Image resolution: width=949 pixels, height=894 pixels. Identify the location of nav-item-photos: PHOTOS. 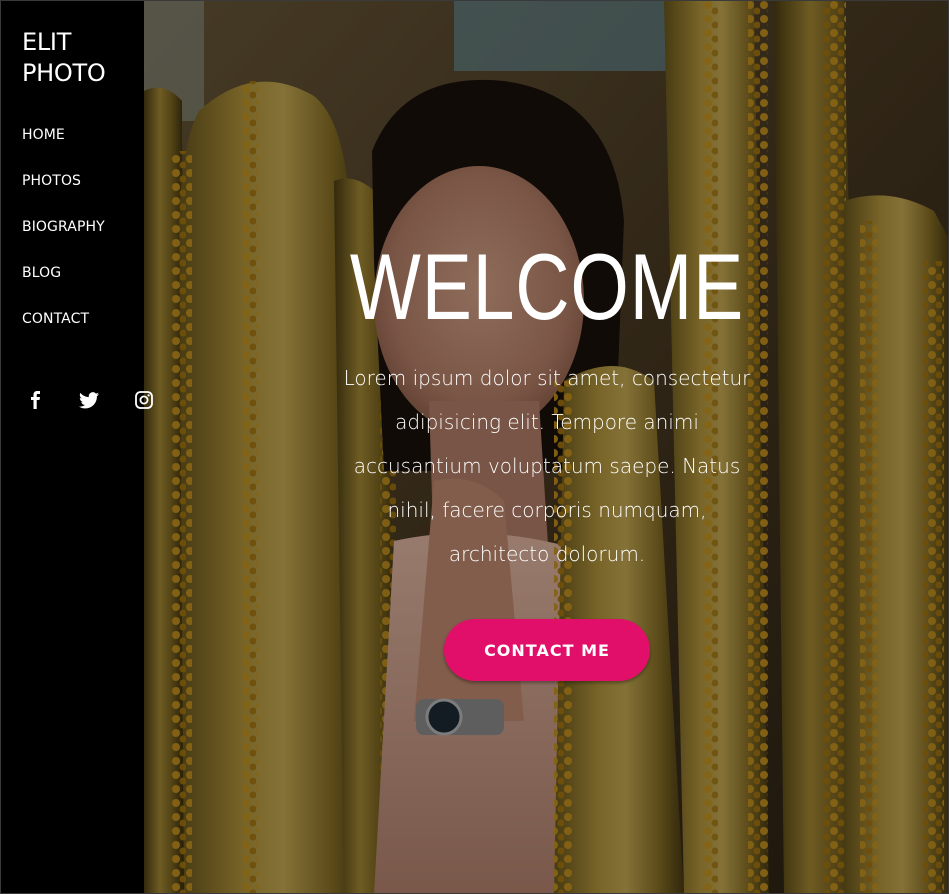
(63, 194).